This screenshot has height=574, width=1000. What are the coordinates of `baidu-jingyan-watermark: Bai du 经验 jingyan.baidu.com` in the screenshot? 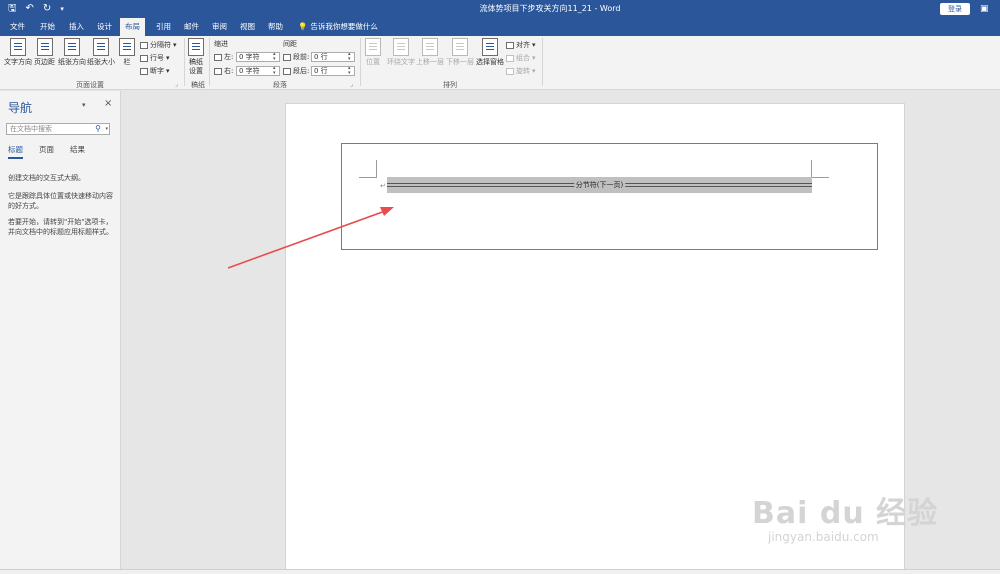 It's located at (845, 520).